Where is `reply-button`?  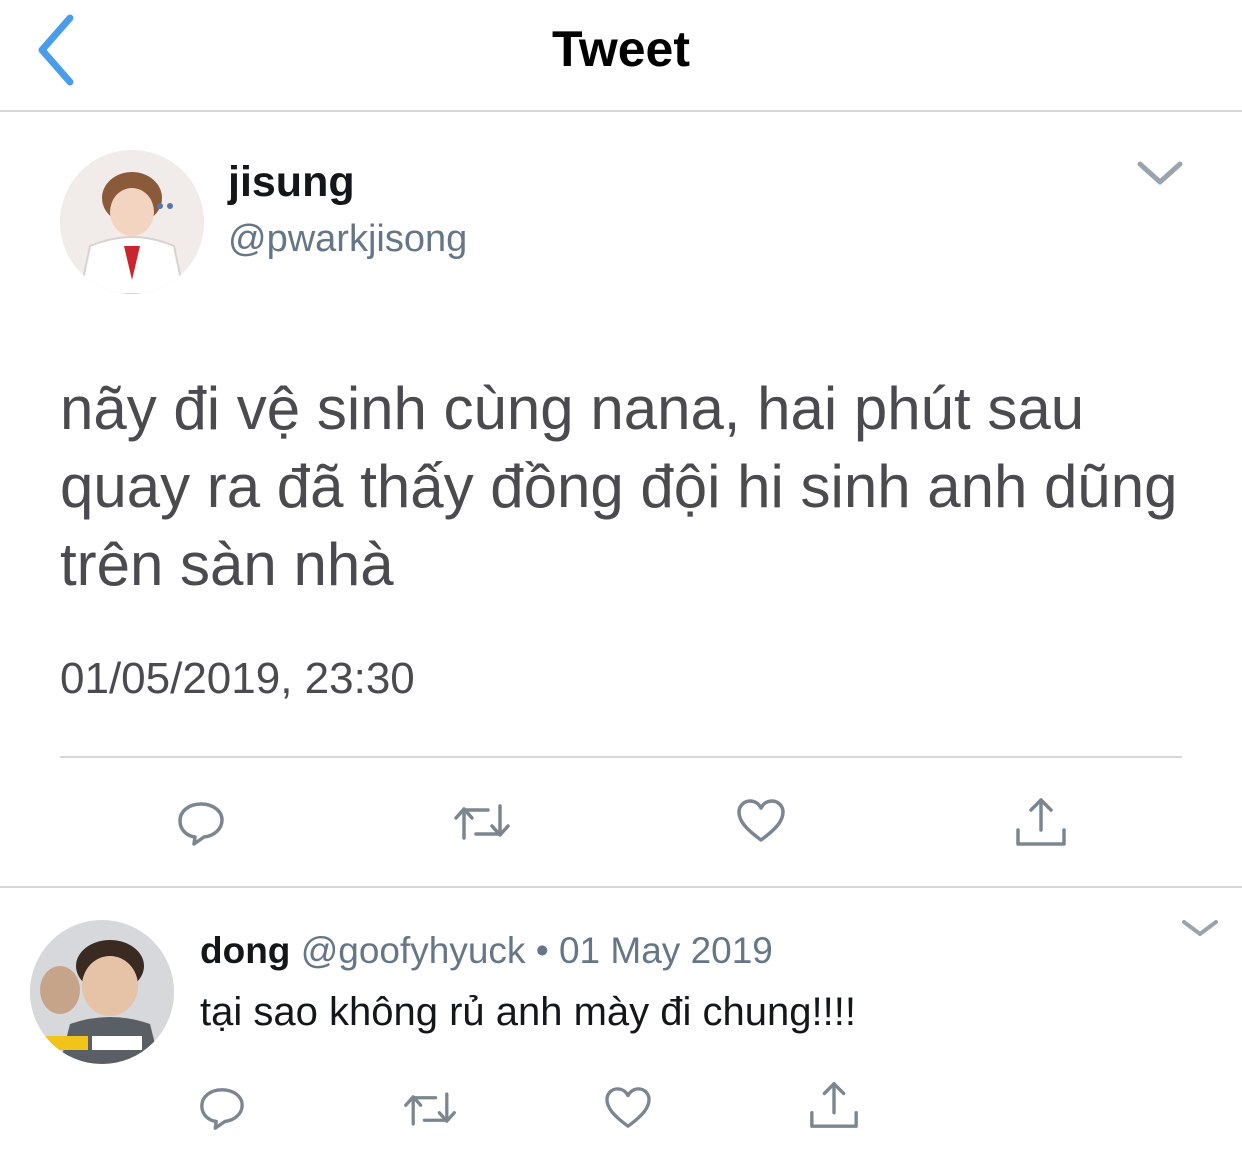
reply-button is located at coordinates (201, 823).